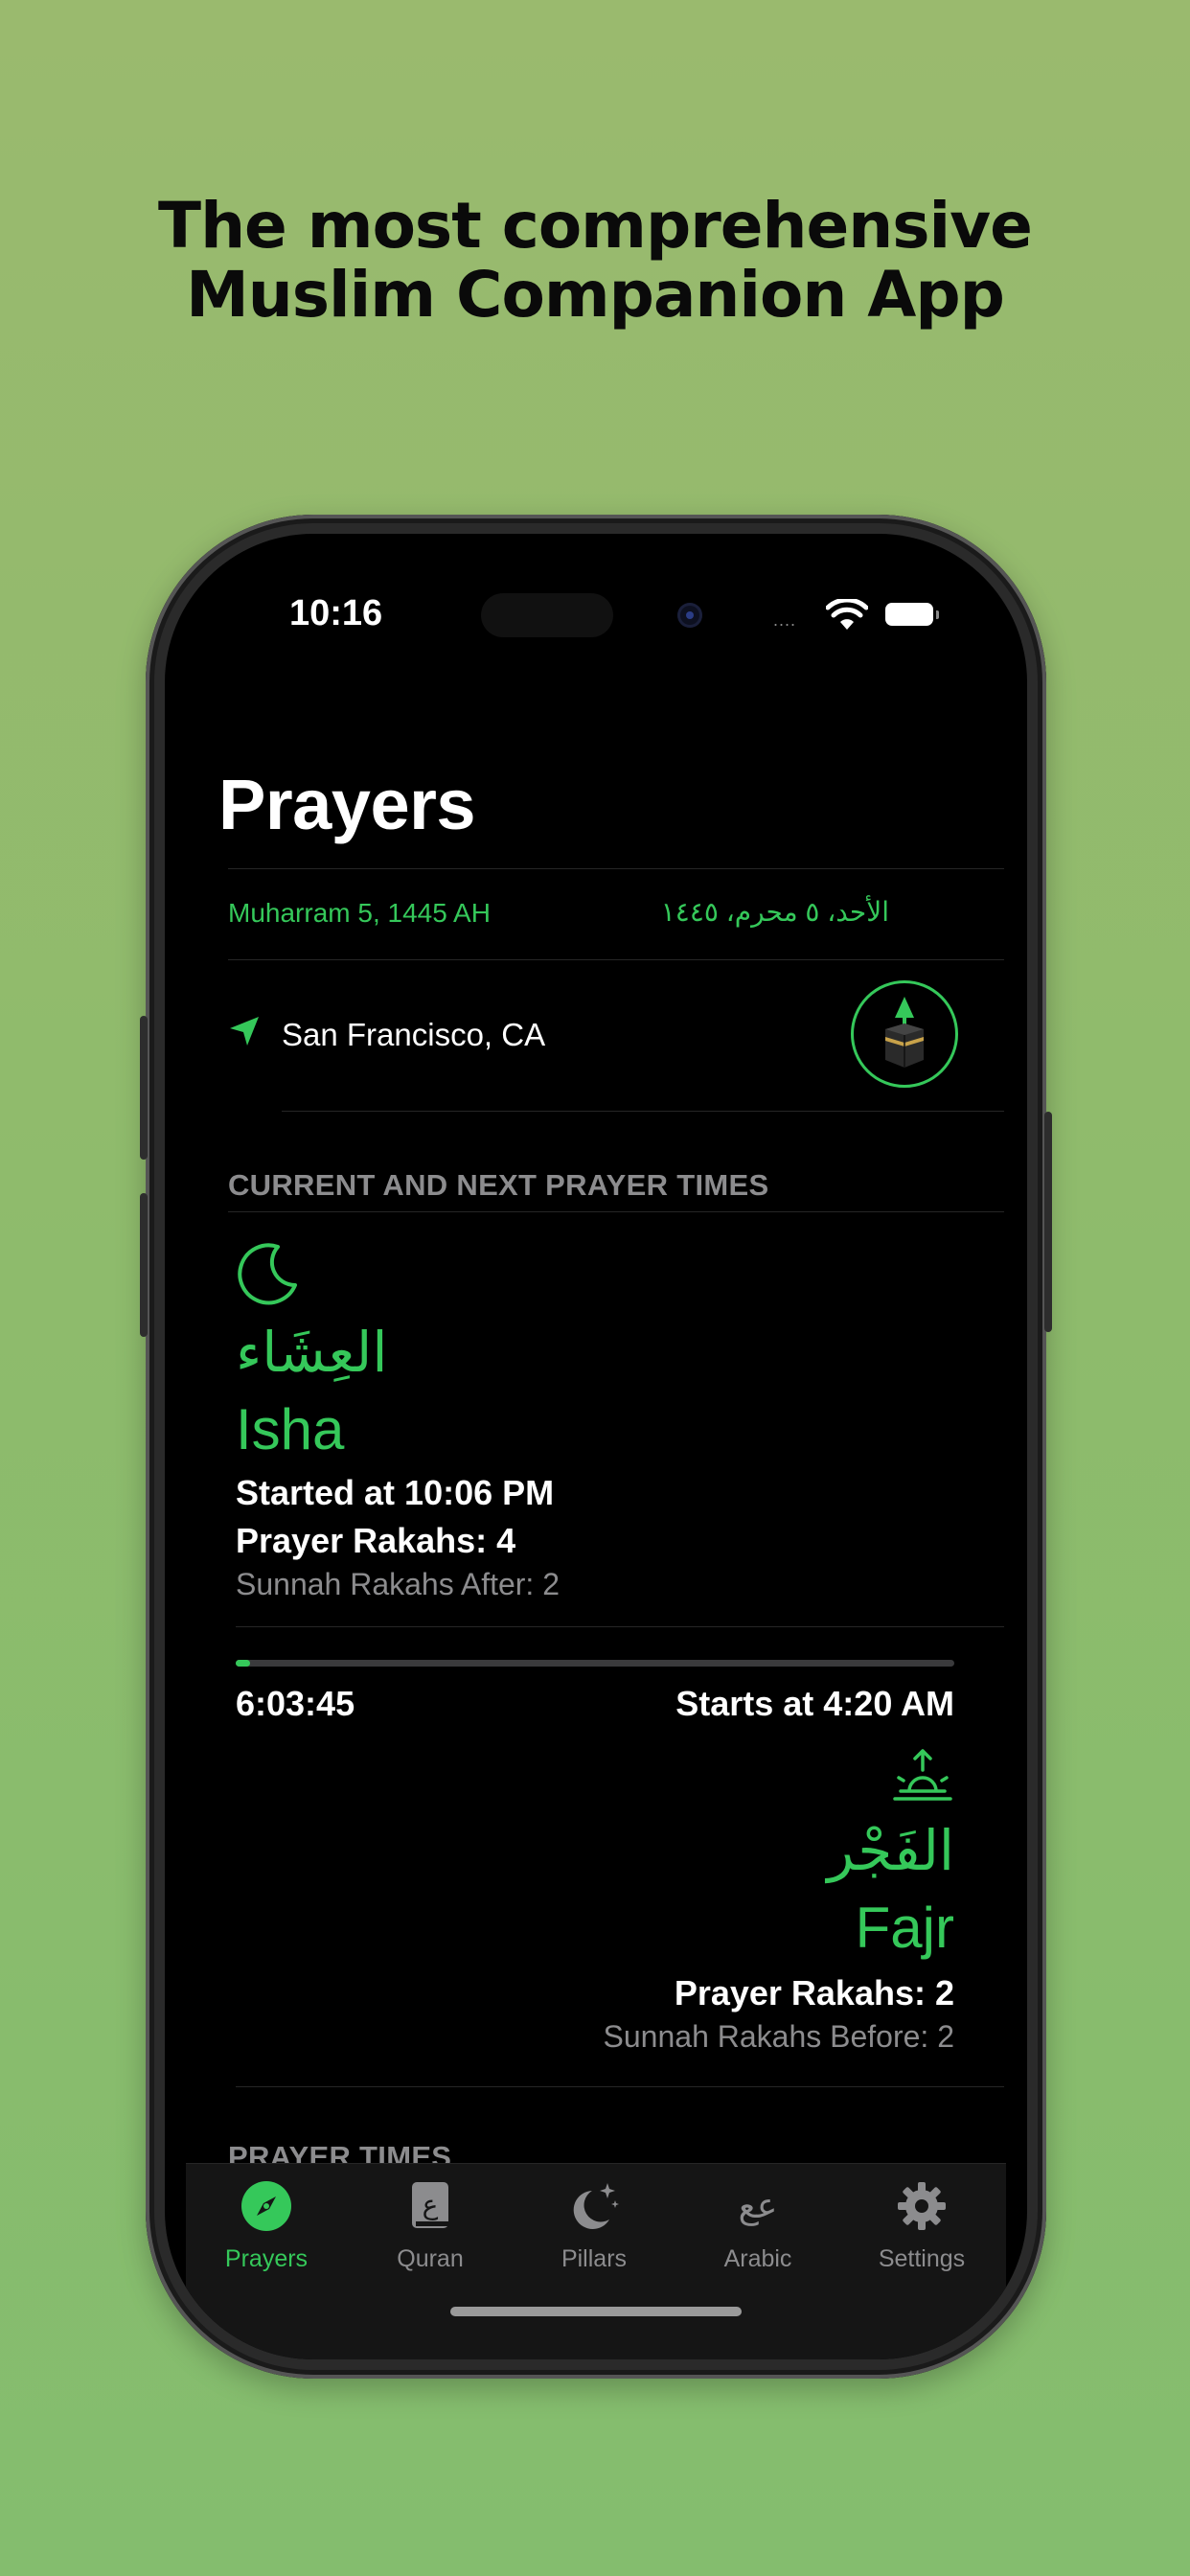 The width and height of the screenshot is (1190, 2576). I want to click on tab-settings: Settings, so click(922, 2226).